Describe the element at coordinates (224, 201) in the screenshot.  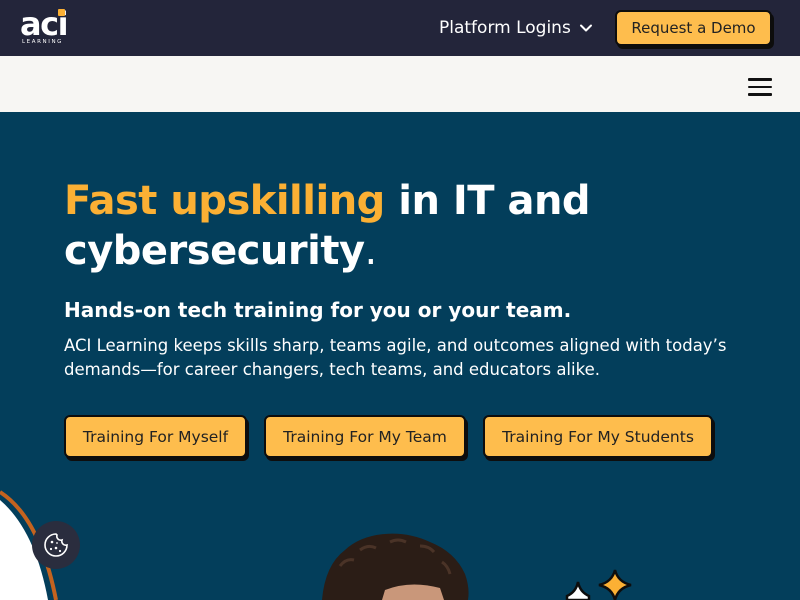
I see `hero-title-highlight: Fast upskilling` at that location.